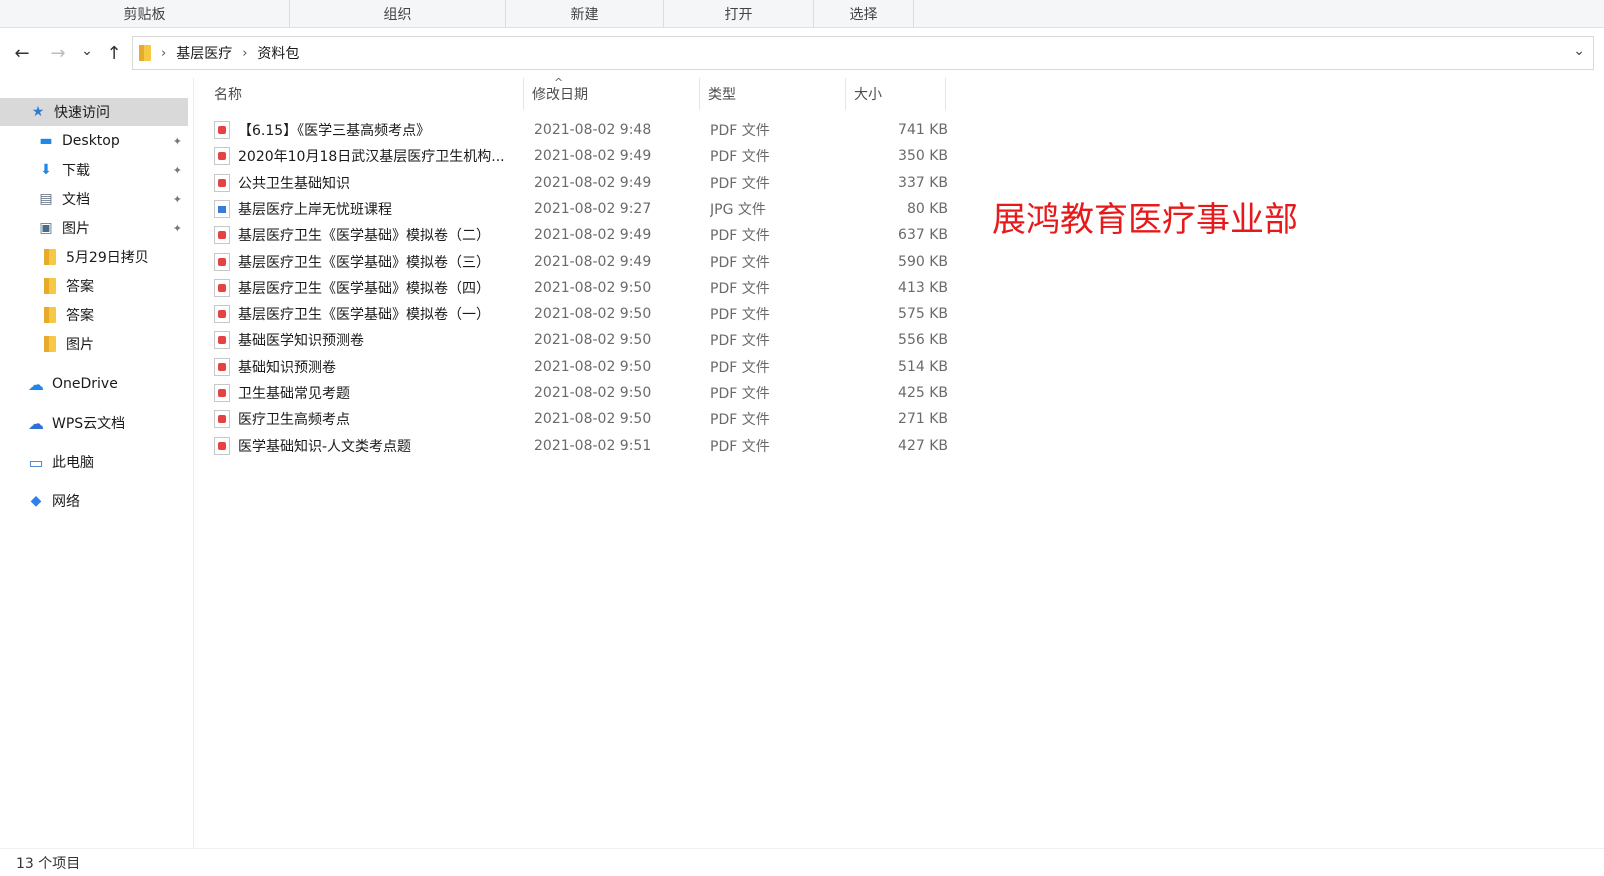 The width and height of the screenshot is (1604, 876). I want to click on column-header-date: 修改日期, so click(612, 94).